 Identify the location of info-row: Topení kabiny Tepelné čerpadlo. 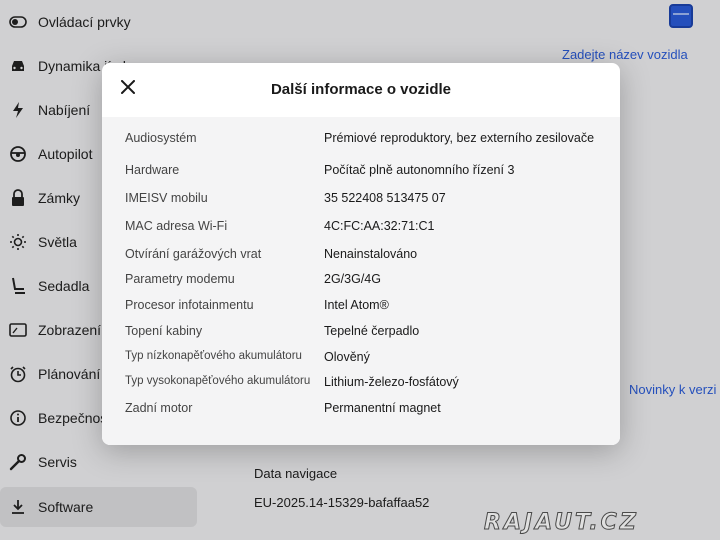
(361, 335).